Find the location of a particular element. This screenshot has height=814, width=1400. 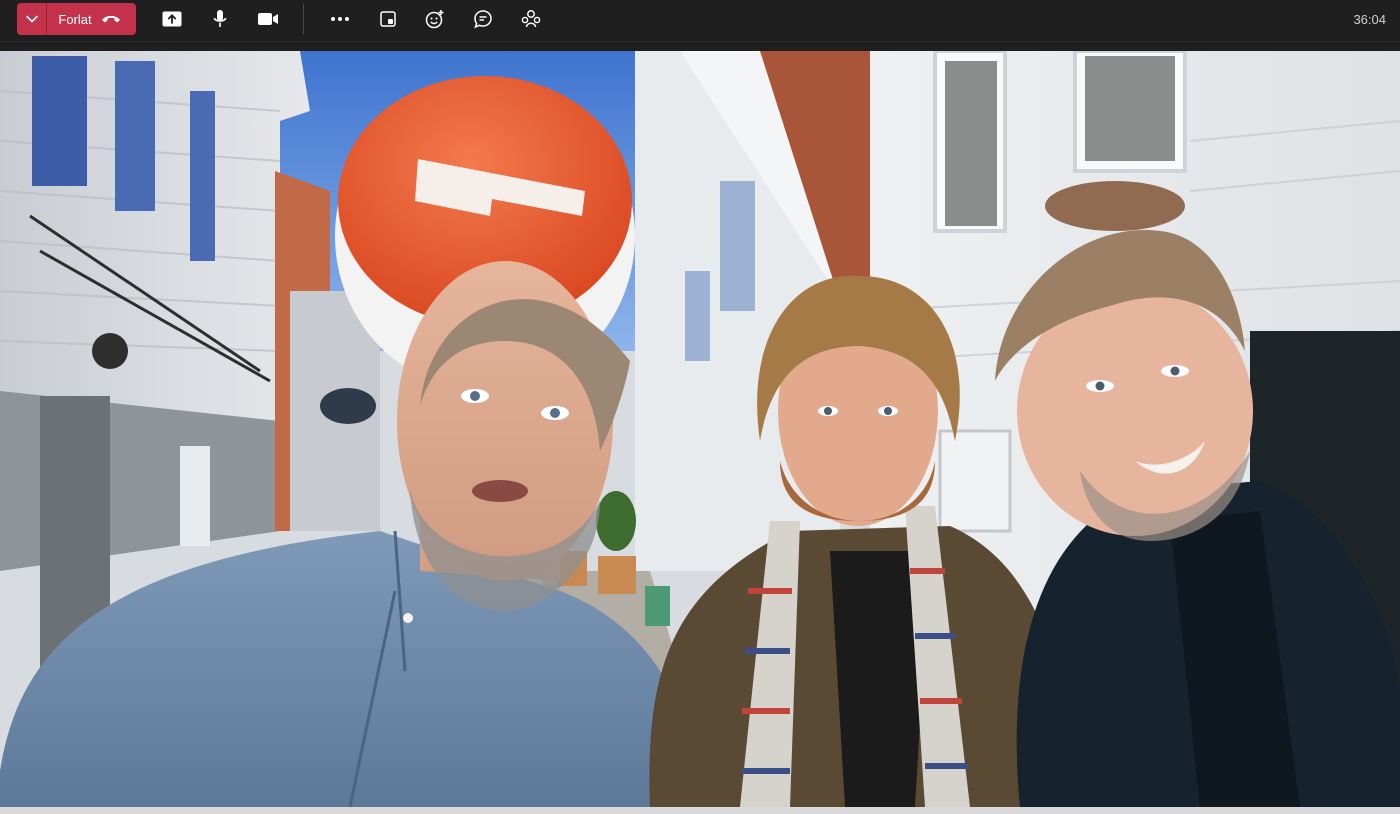

participants-icon is located at coordinates (531, 19).